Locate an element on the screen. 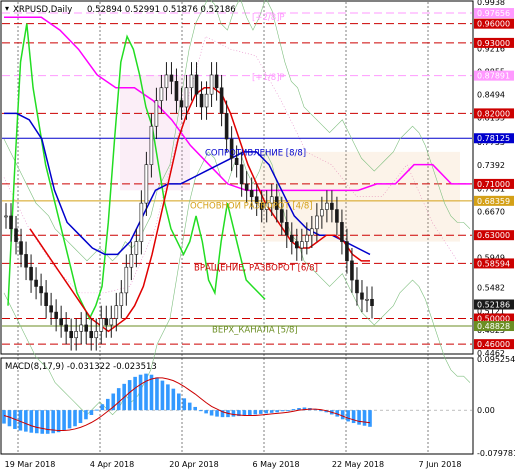 This screenshot has width=515, height=476. price-level-value: 0.48828 is located at coordinates (493, 326).